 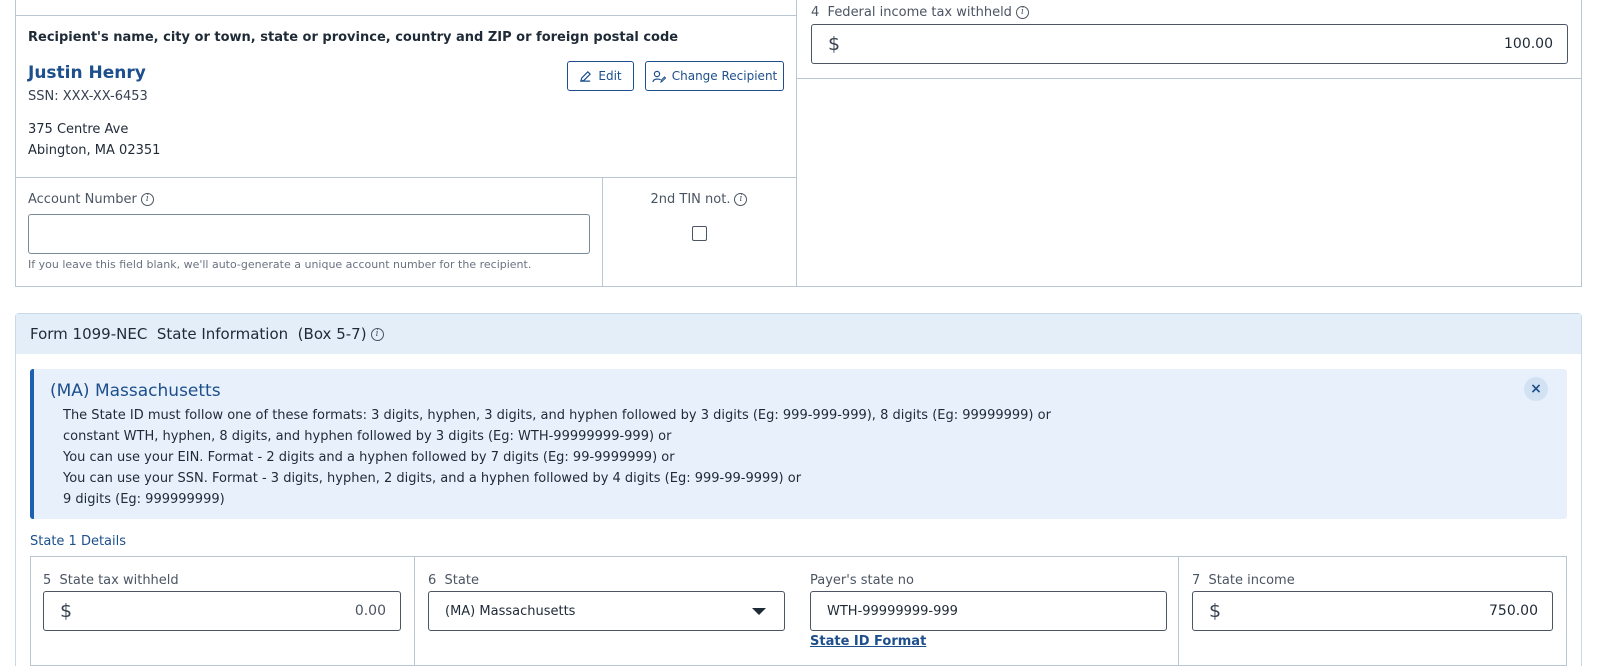 What do you see at coordinates (610, 76) in the screenshot?
I see `edit-label: Edit` at bounding box center [610, 76].